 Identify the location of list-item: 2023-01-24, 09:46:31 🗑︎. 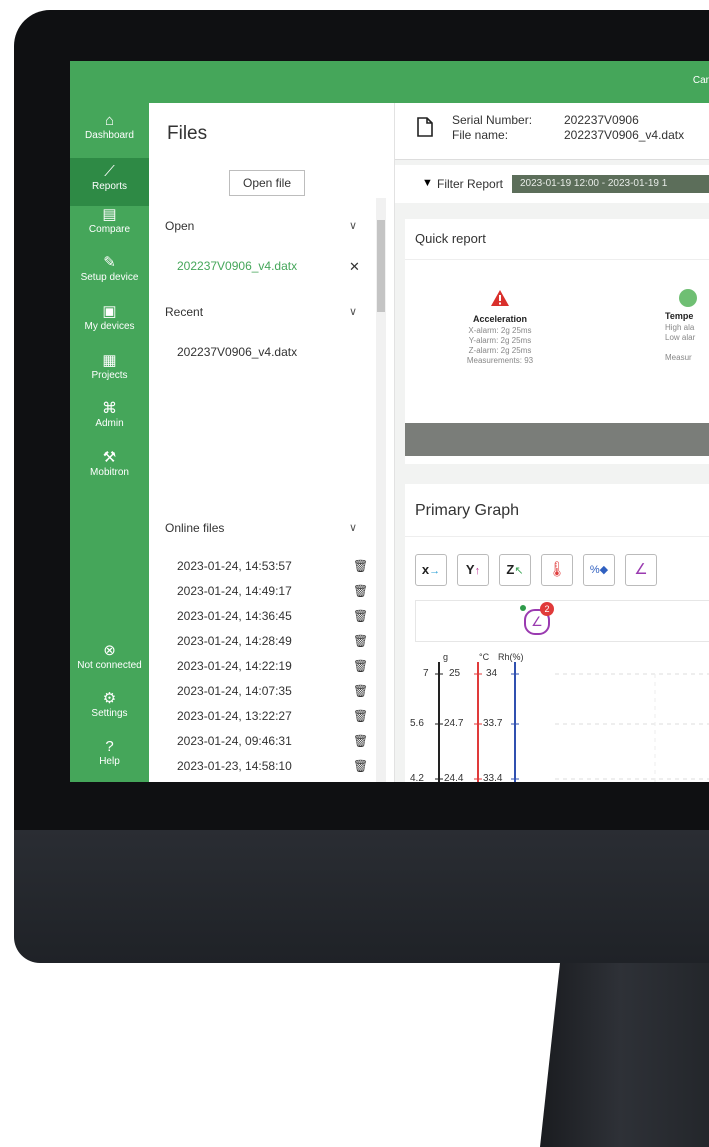
(277, 741).